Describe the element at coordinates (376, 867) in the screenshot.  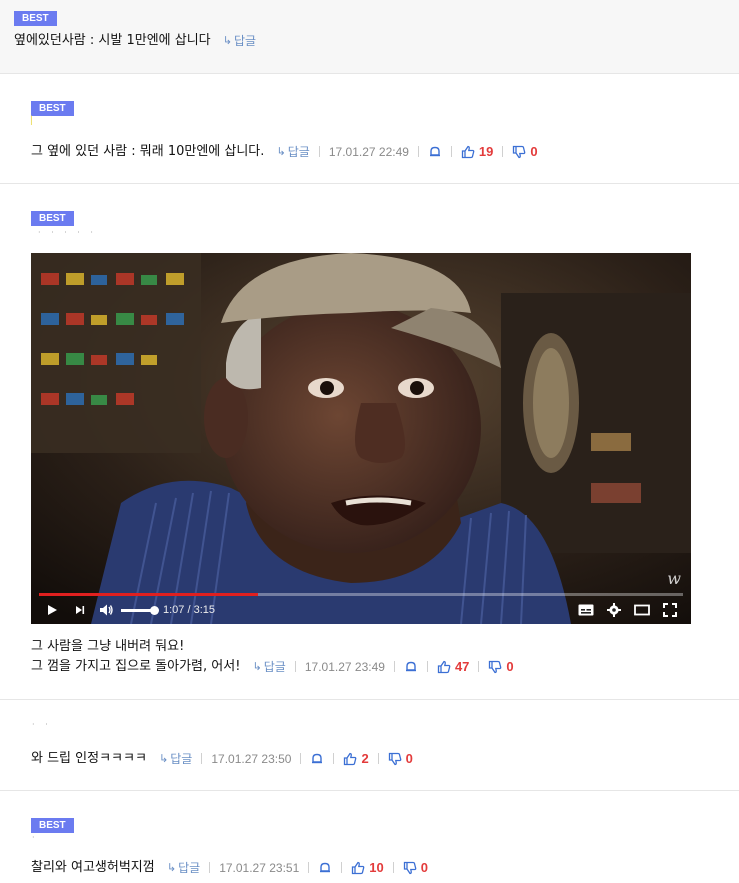
I see `like-count: 10` at that location.